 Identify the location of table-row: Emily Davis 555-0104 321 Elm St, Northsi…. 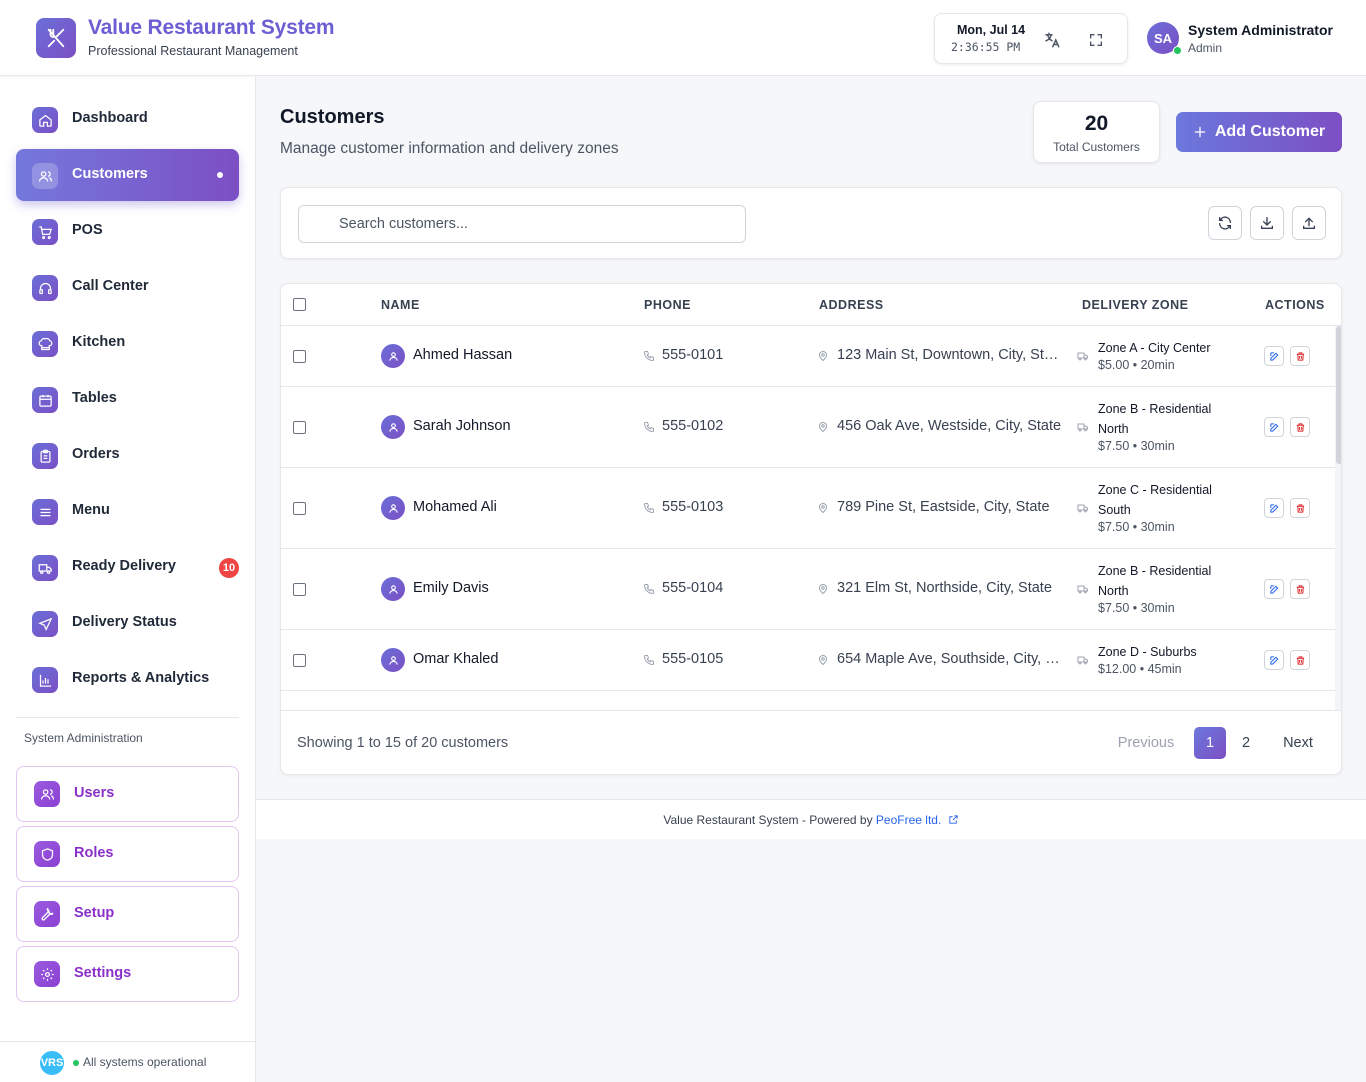
(808, 589).